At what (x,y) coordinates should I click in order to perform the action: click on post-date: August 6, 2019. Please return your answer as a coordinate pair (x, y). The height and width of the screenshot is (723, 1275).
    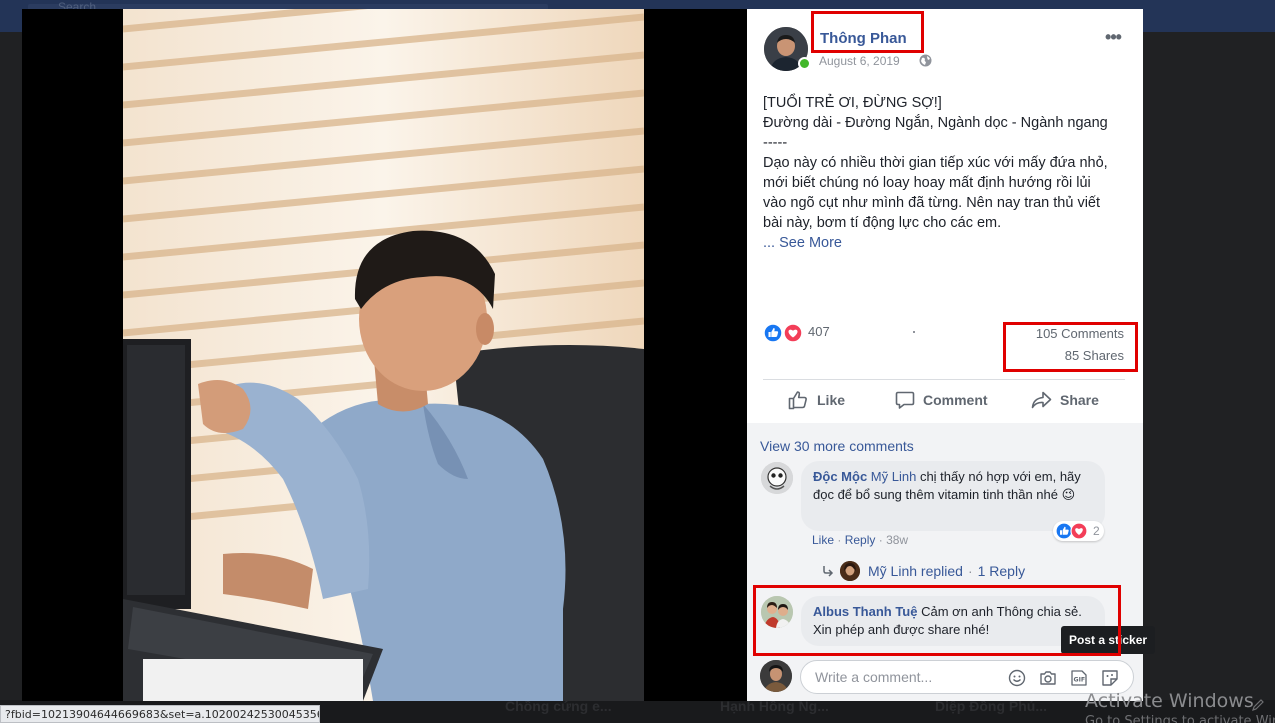
    Looking at the image, I should click on (859, 61).